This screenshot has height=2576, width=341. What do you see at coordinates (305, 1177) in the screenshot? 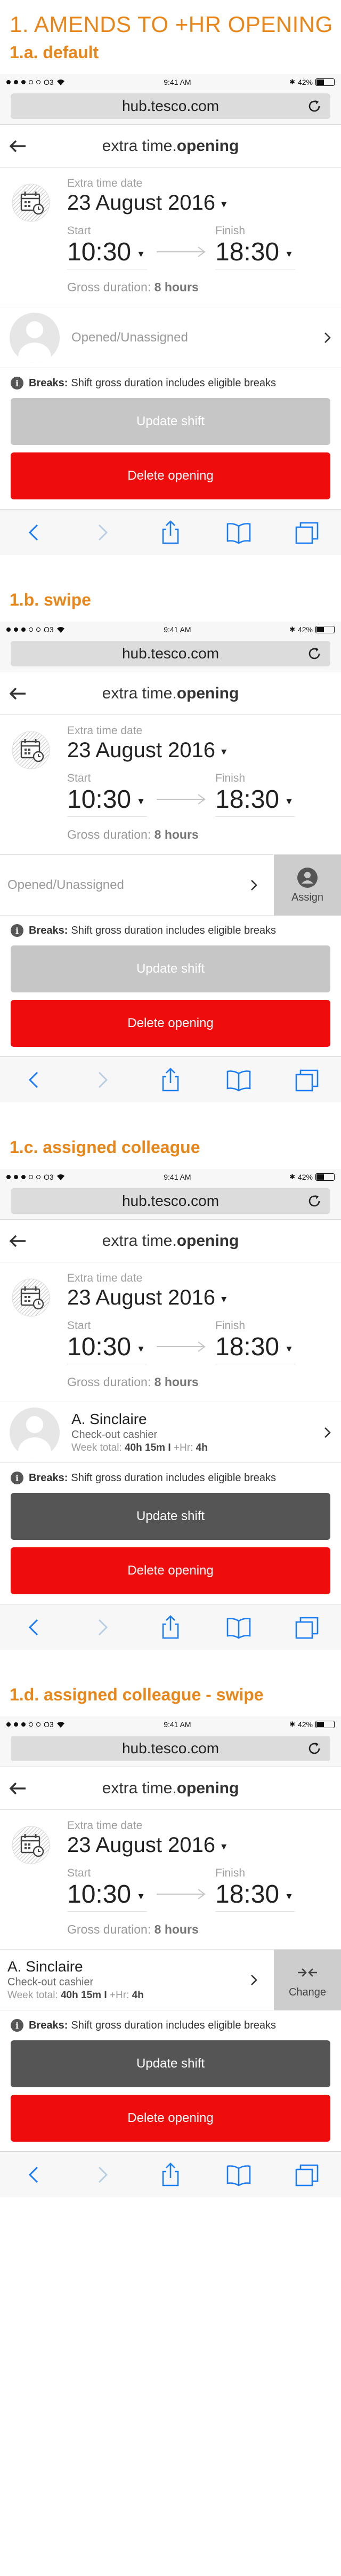
I see `battery-percent: 42%` at bounding box center [305, 1177].